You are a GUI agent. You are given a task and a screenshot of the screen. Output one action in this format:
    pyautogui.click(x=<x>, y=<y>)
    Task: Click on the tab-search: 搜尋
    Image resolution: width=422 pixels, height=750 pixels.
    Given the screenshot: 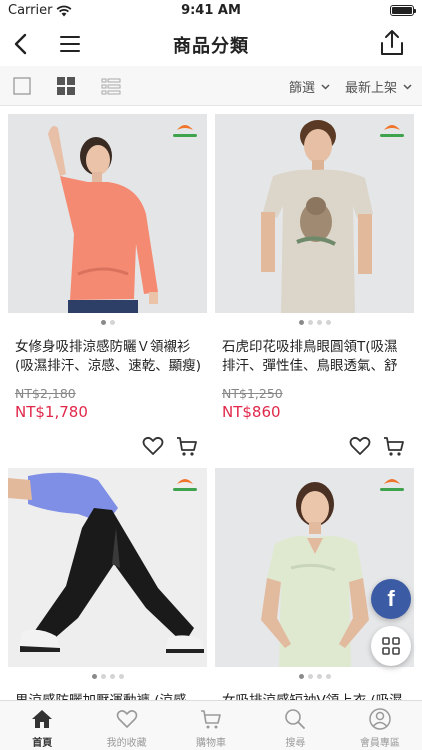 What is the action you would take?
    pyautogui.click(x=295, y=725)
    